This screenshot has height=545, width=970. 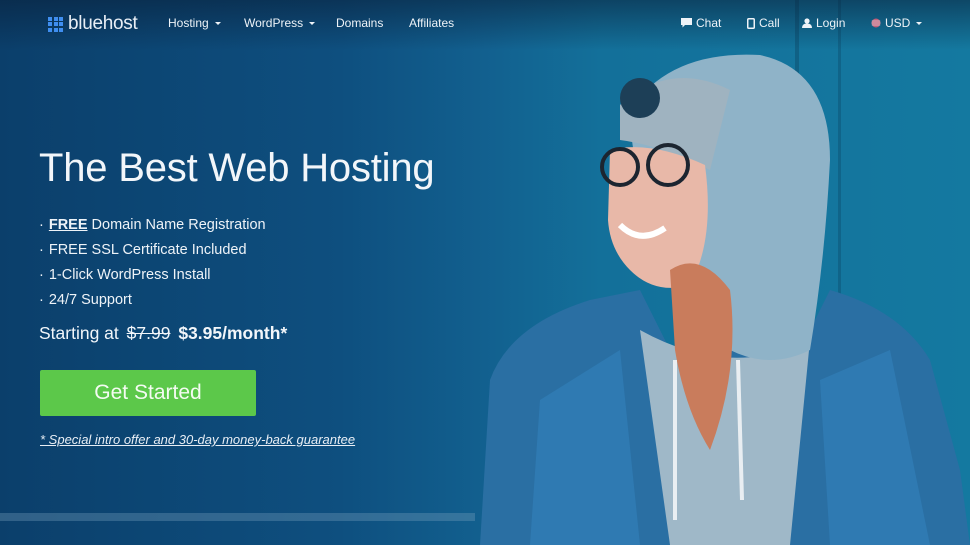 I want to click on nav-item-domains: Domains, so click(x=359, y=23).